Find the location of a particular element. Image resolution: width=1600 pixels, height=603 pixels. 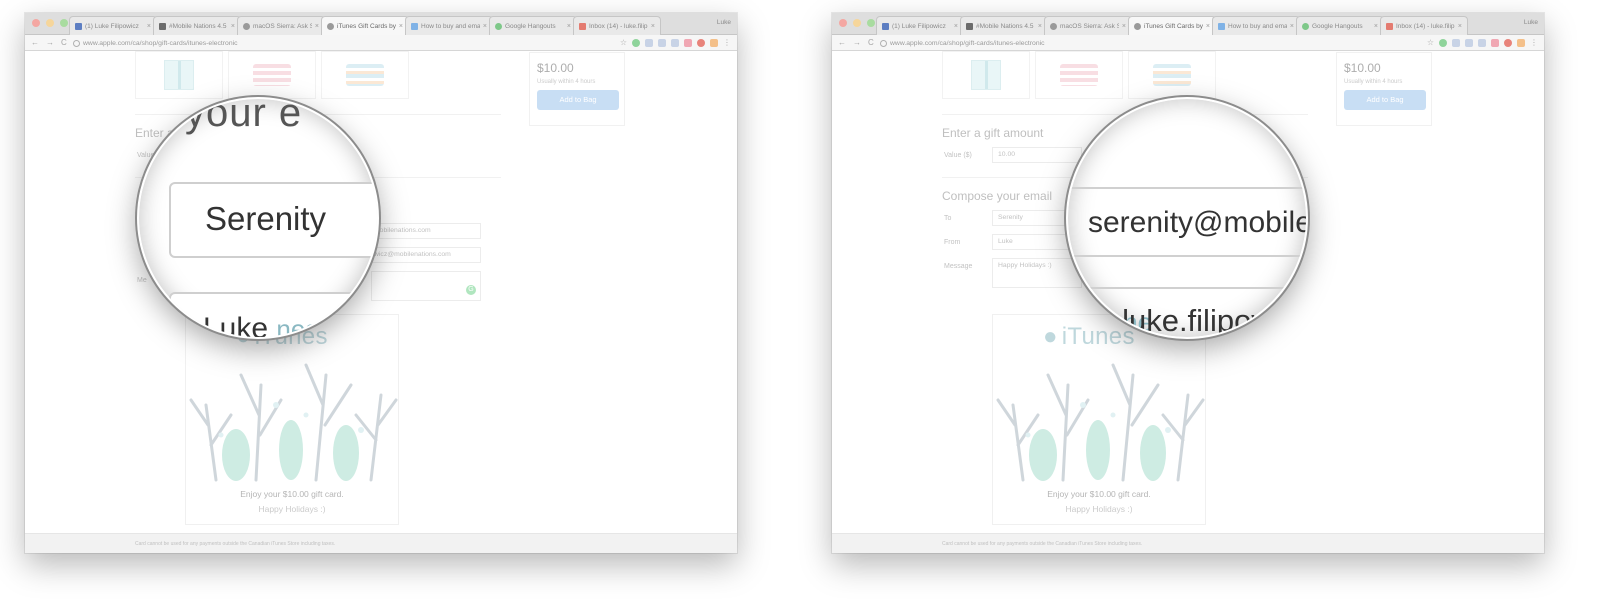

to-label: To is located at coordinates (948, 218).